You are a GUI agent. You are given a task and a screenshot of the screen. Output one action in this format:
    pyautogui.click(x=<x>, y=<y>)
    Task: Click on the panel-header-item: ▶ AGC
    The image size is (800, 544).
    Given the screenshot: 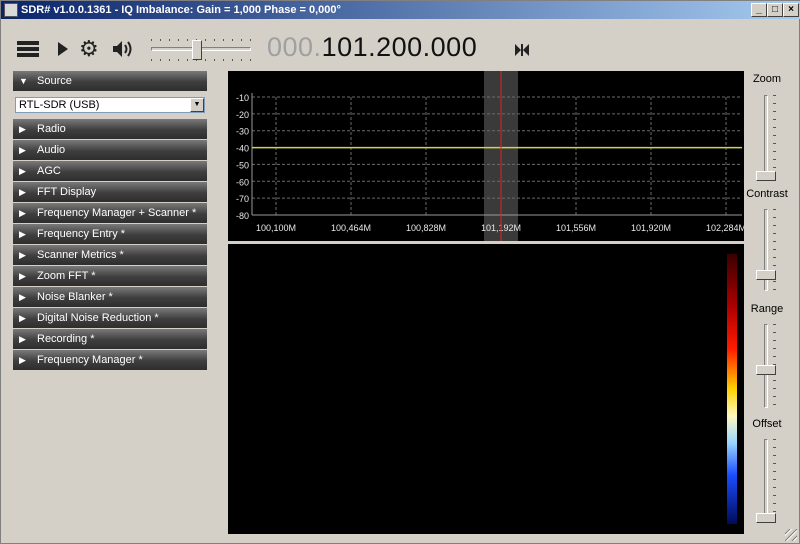 What is the action you would take?
    pyautogui.click(x=110, y=171)
    